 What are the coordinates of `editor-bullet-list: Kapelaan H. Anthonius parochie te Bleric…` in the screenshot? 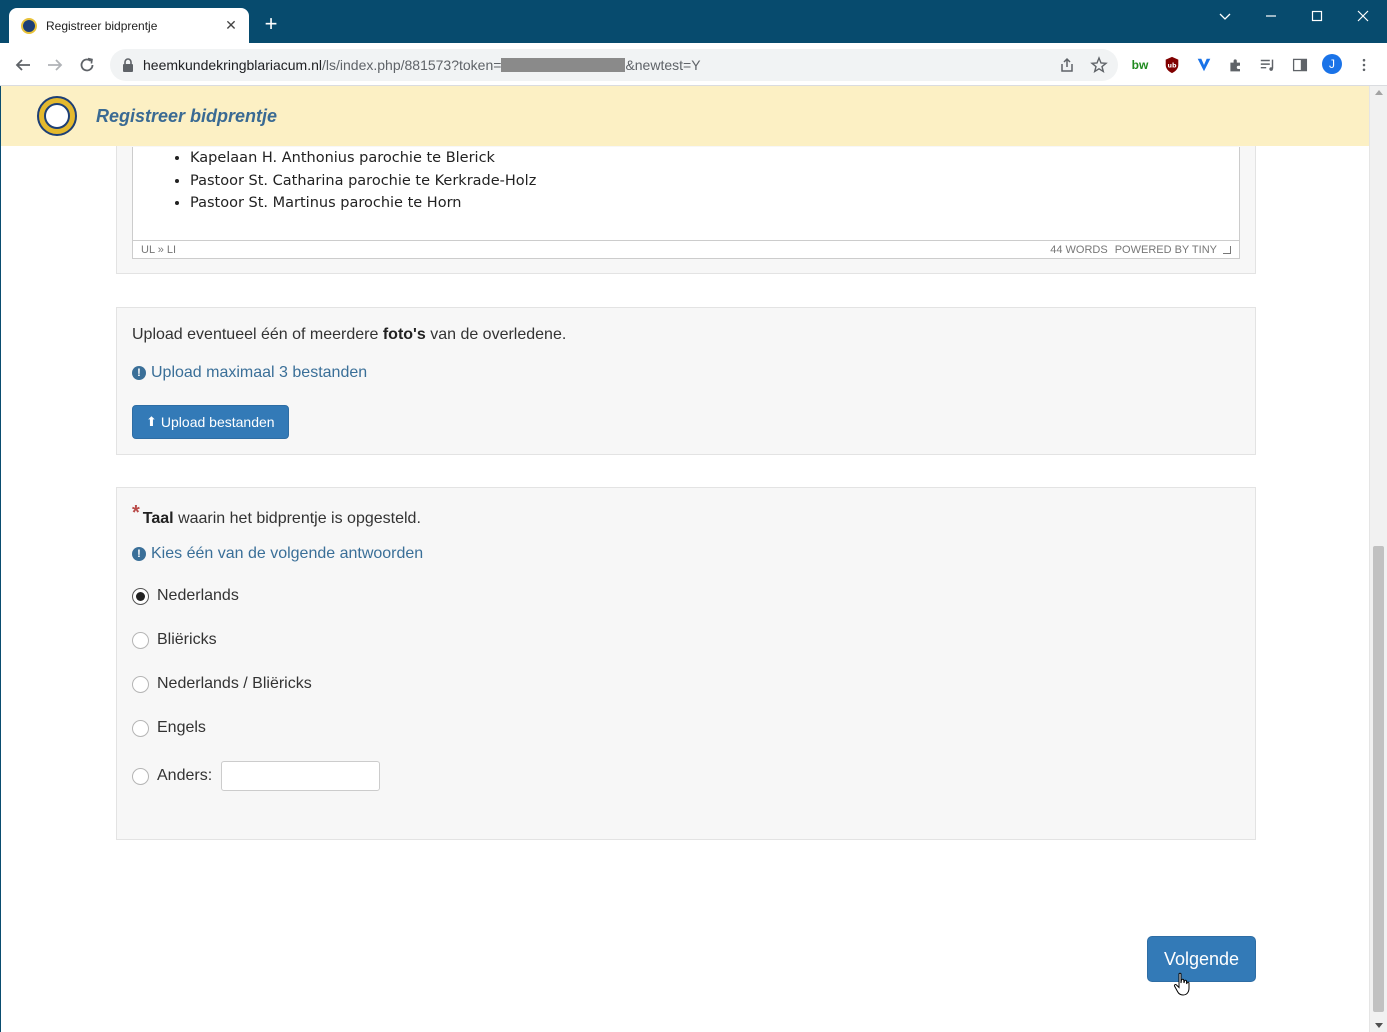 It's located at (363, 181).